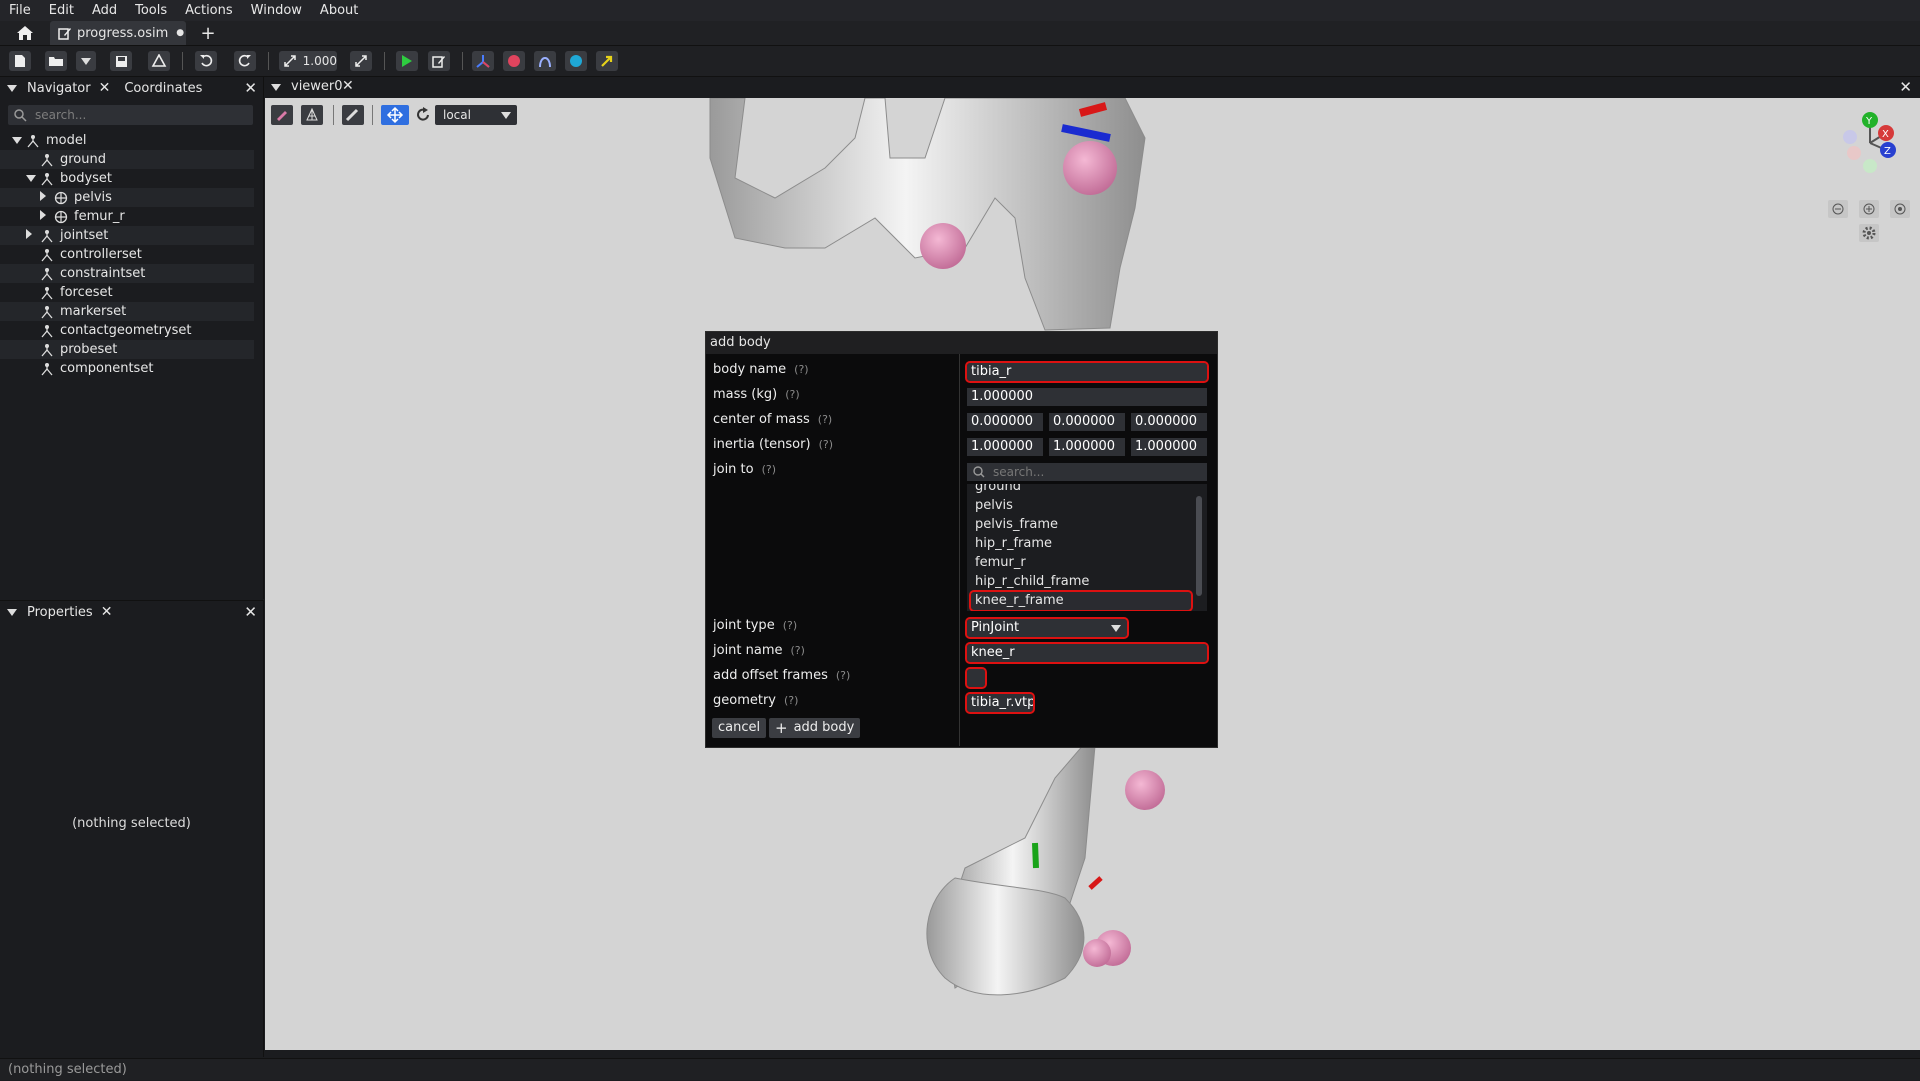 The height and width of the screenshot is (1081, 1920). I want to click on scale-control: 1.000, so click(308, 61).